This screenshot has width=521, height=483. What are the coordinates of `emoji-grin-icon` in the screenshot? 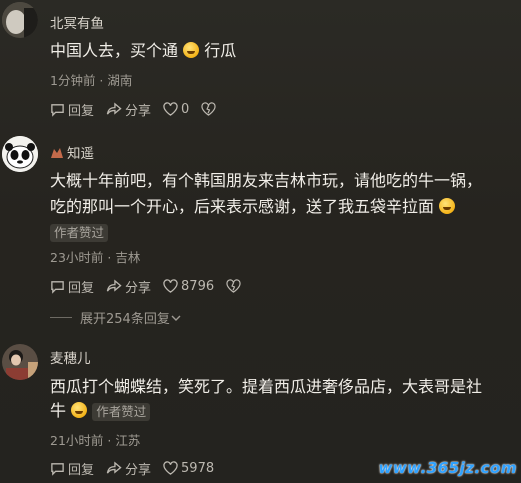 It's located at (191, 50).